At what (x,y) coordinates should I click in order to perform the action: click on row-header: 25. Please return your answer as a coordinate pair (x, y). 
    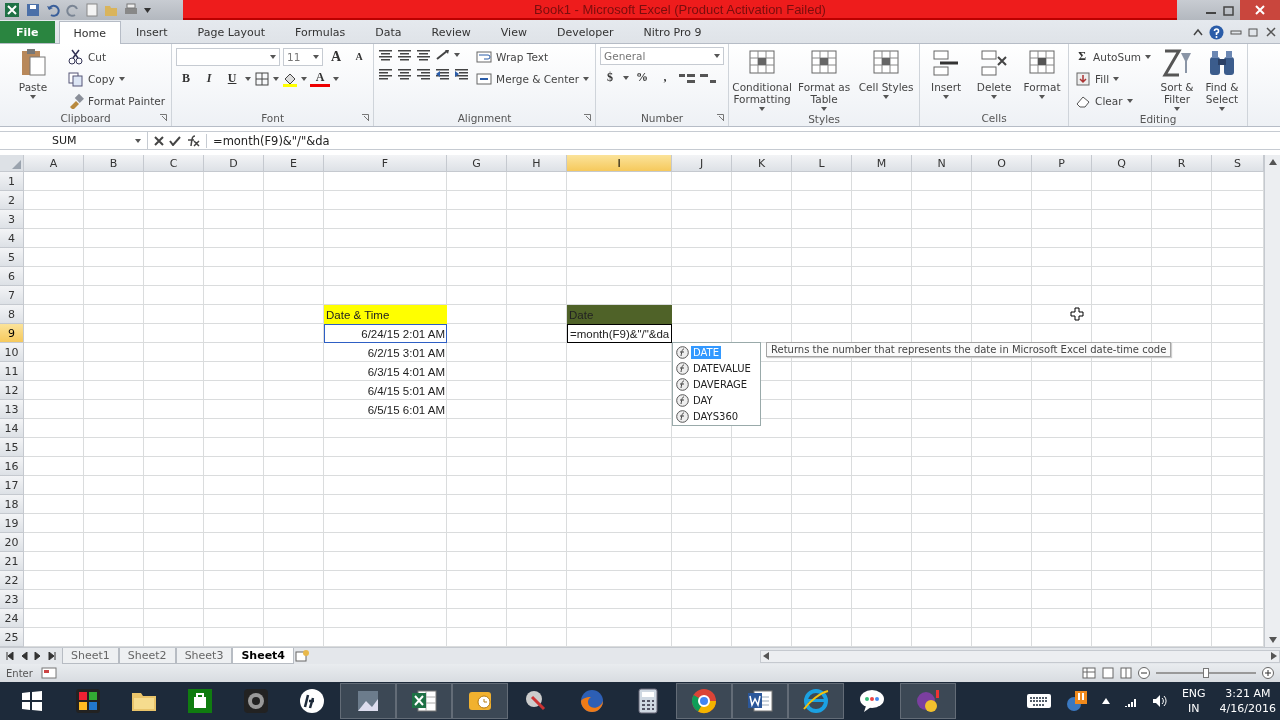
    Looking at the image, I should click on (12, 637).